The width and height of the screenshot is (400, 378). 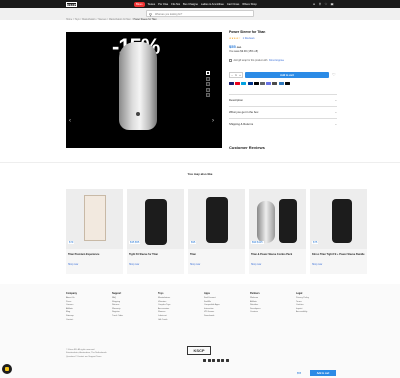 I want to click on saving-text: You save $9.90 (15% off), so click(x=243, y=51).